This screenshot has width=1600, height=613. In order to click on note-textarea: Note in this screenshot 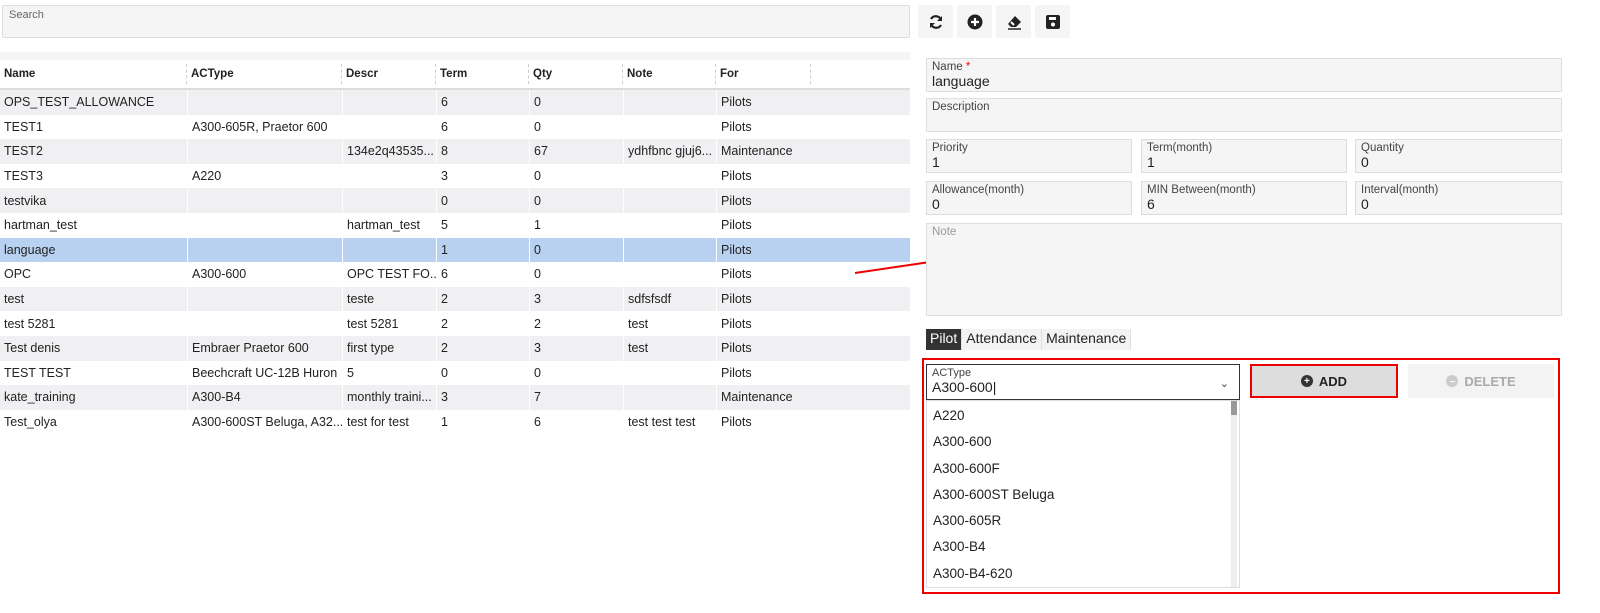, I will do `click(1244, 269)`.